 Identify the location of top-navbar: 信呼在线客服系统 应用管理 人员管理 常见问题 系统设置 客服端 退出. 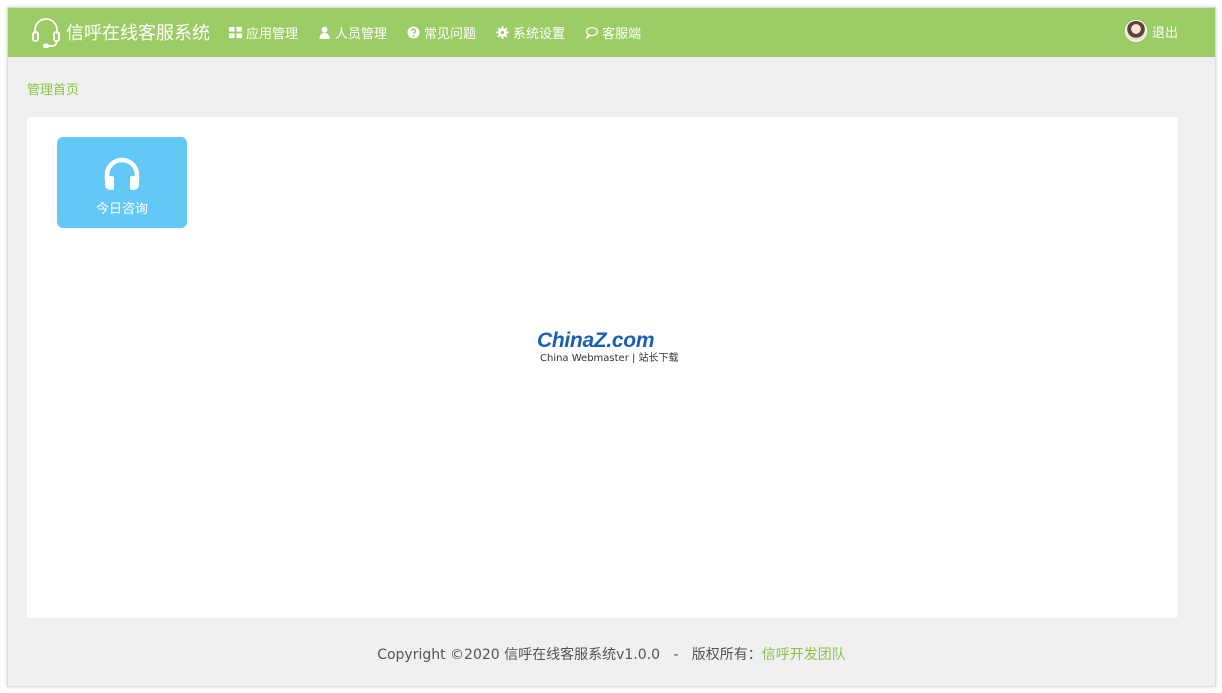
(611, 32).